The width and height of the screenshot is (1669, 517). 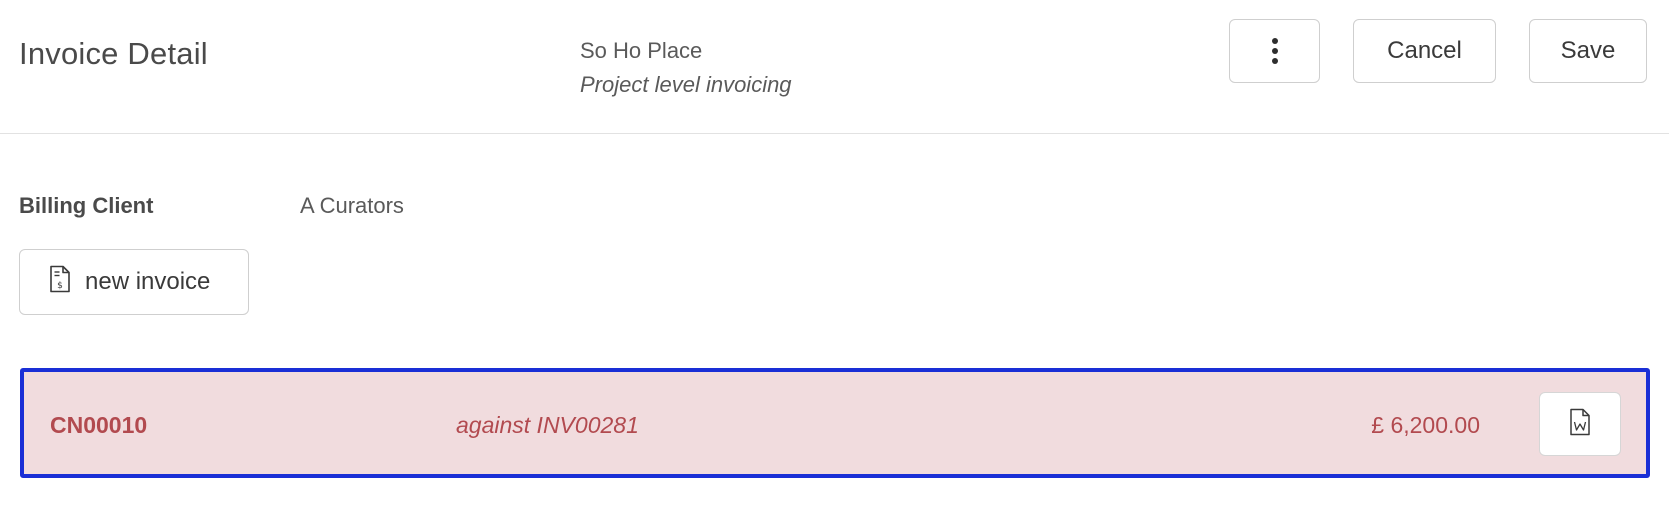 What do you see at coordinates (1425, 425) in the screenshot?
I see `credit-note-amount: £ 6,200.00` at bounding box center [1425, 425].